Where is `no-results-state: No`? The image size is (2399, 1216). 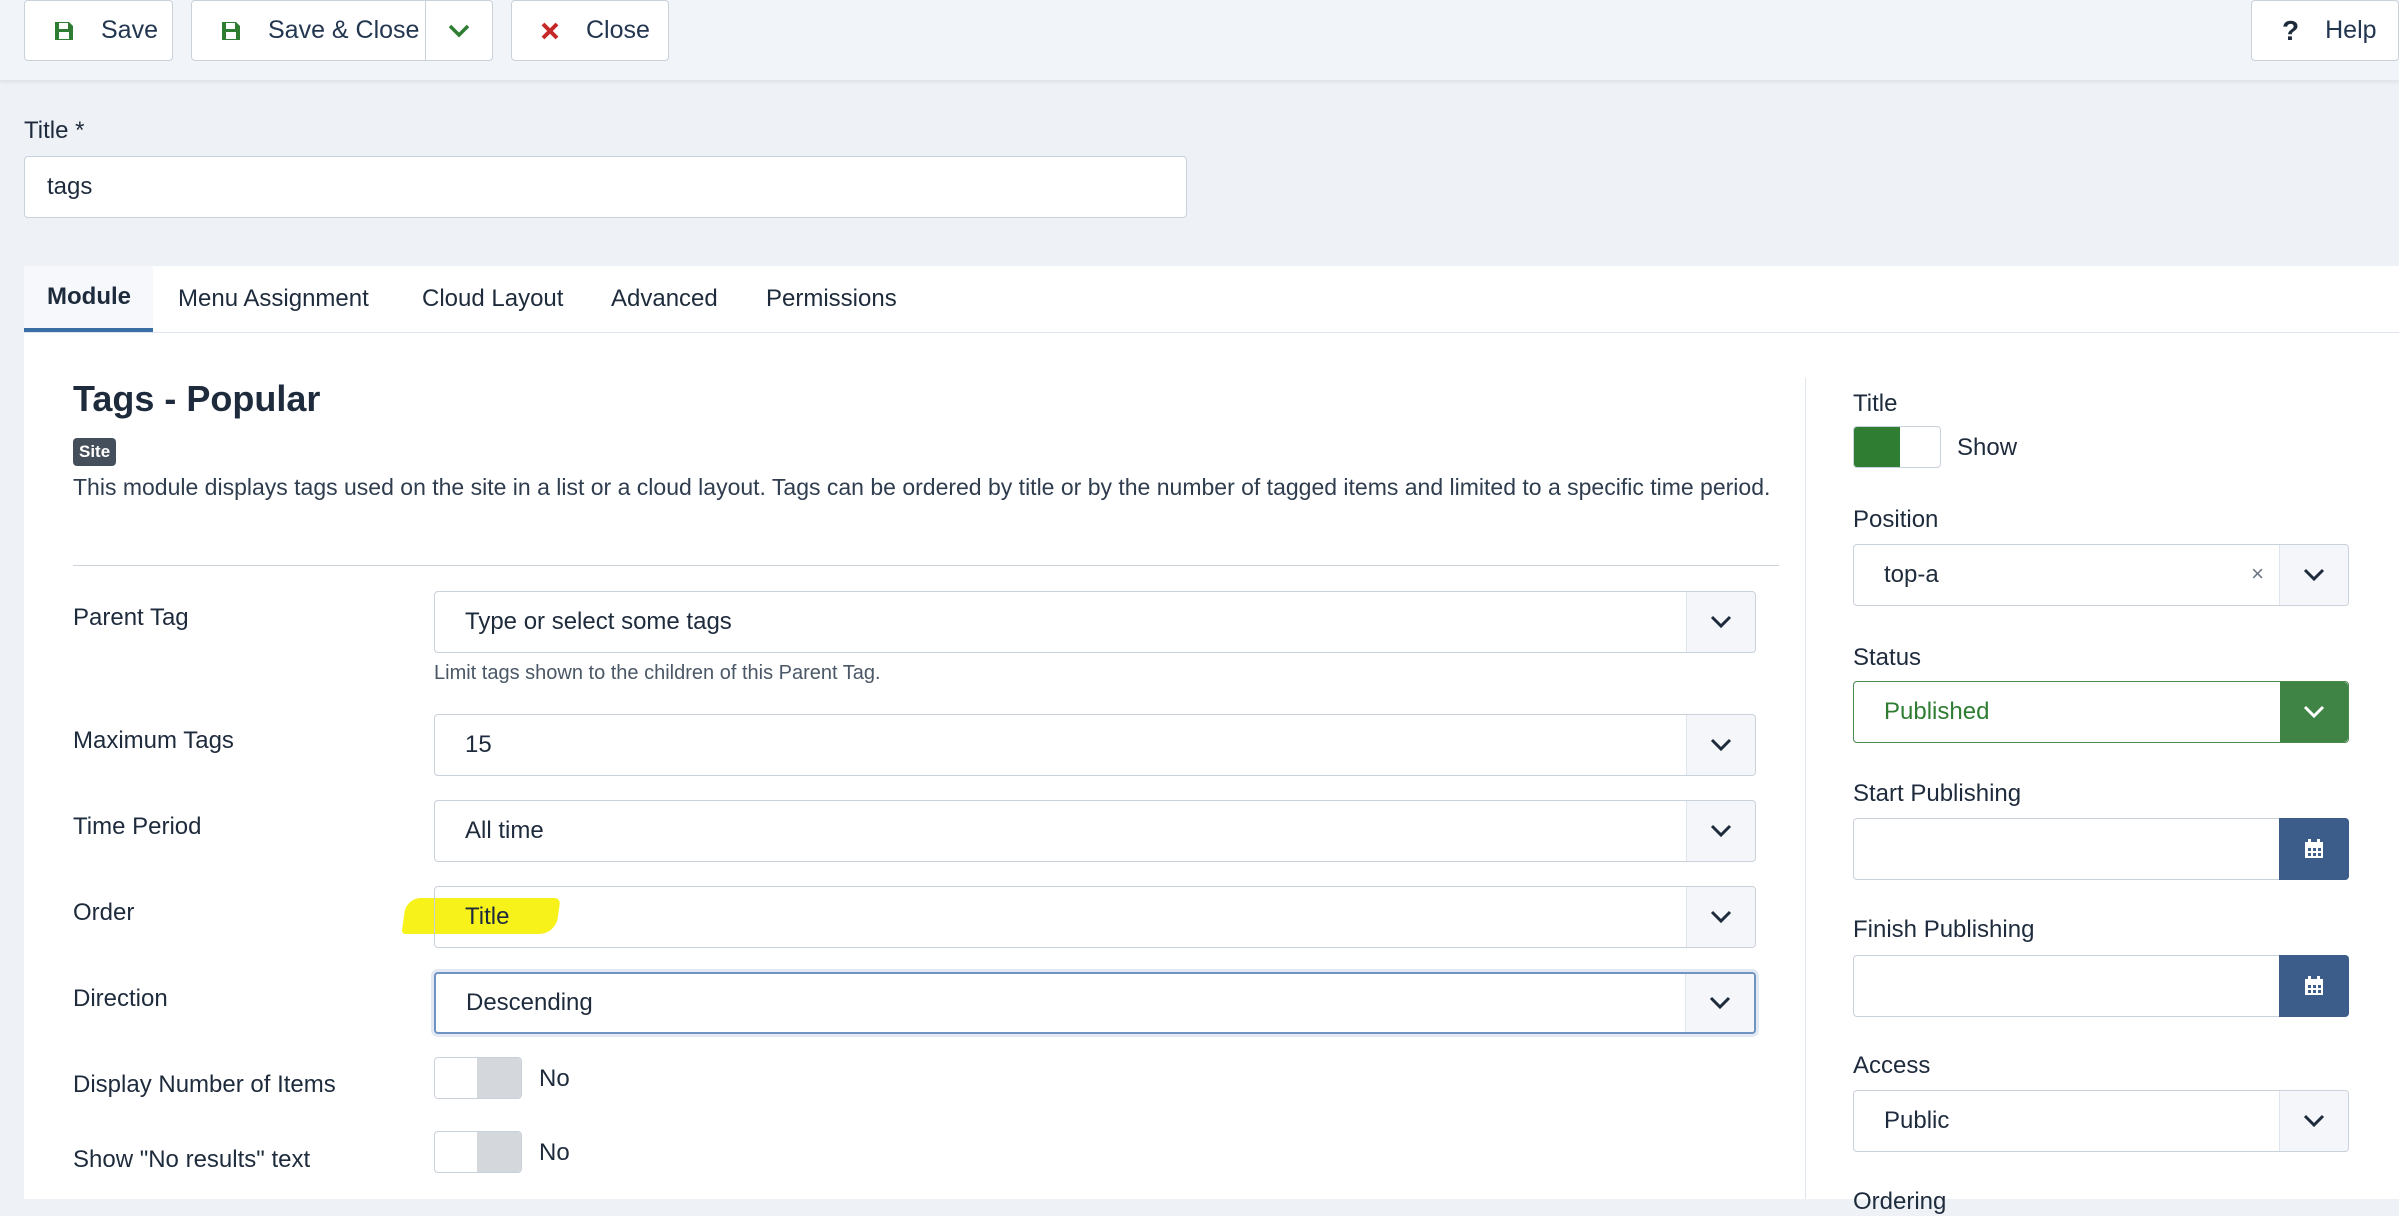
no-results-state: No is located at coordinates (554, 1152).